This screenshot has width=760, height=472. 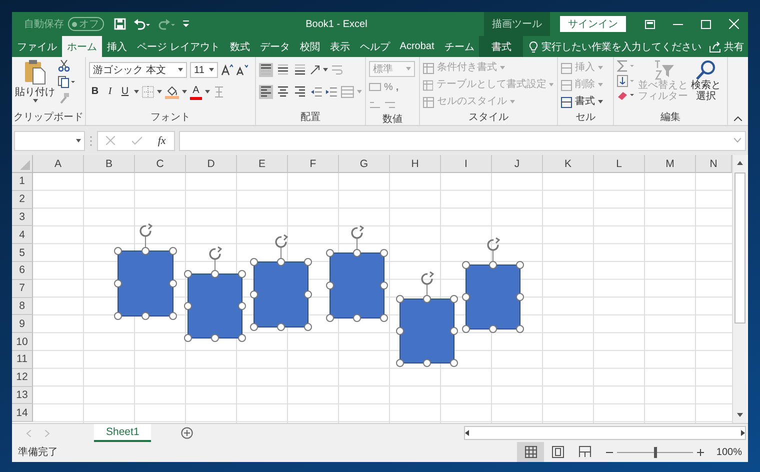 I want to click on maximize-icon, so click(x=706, y=24).